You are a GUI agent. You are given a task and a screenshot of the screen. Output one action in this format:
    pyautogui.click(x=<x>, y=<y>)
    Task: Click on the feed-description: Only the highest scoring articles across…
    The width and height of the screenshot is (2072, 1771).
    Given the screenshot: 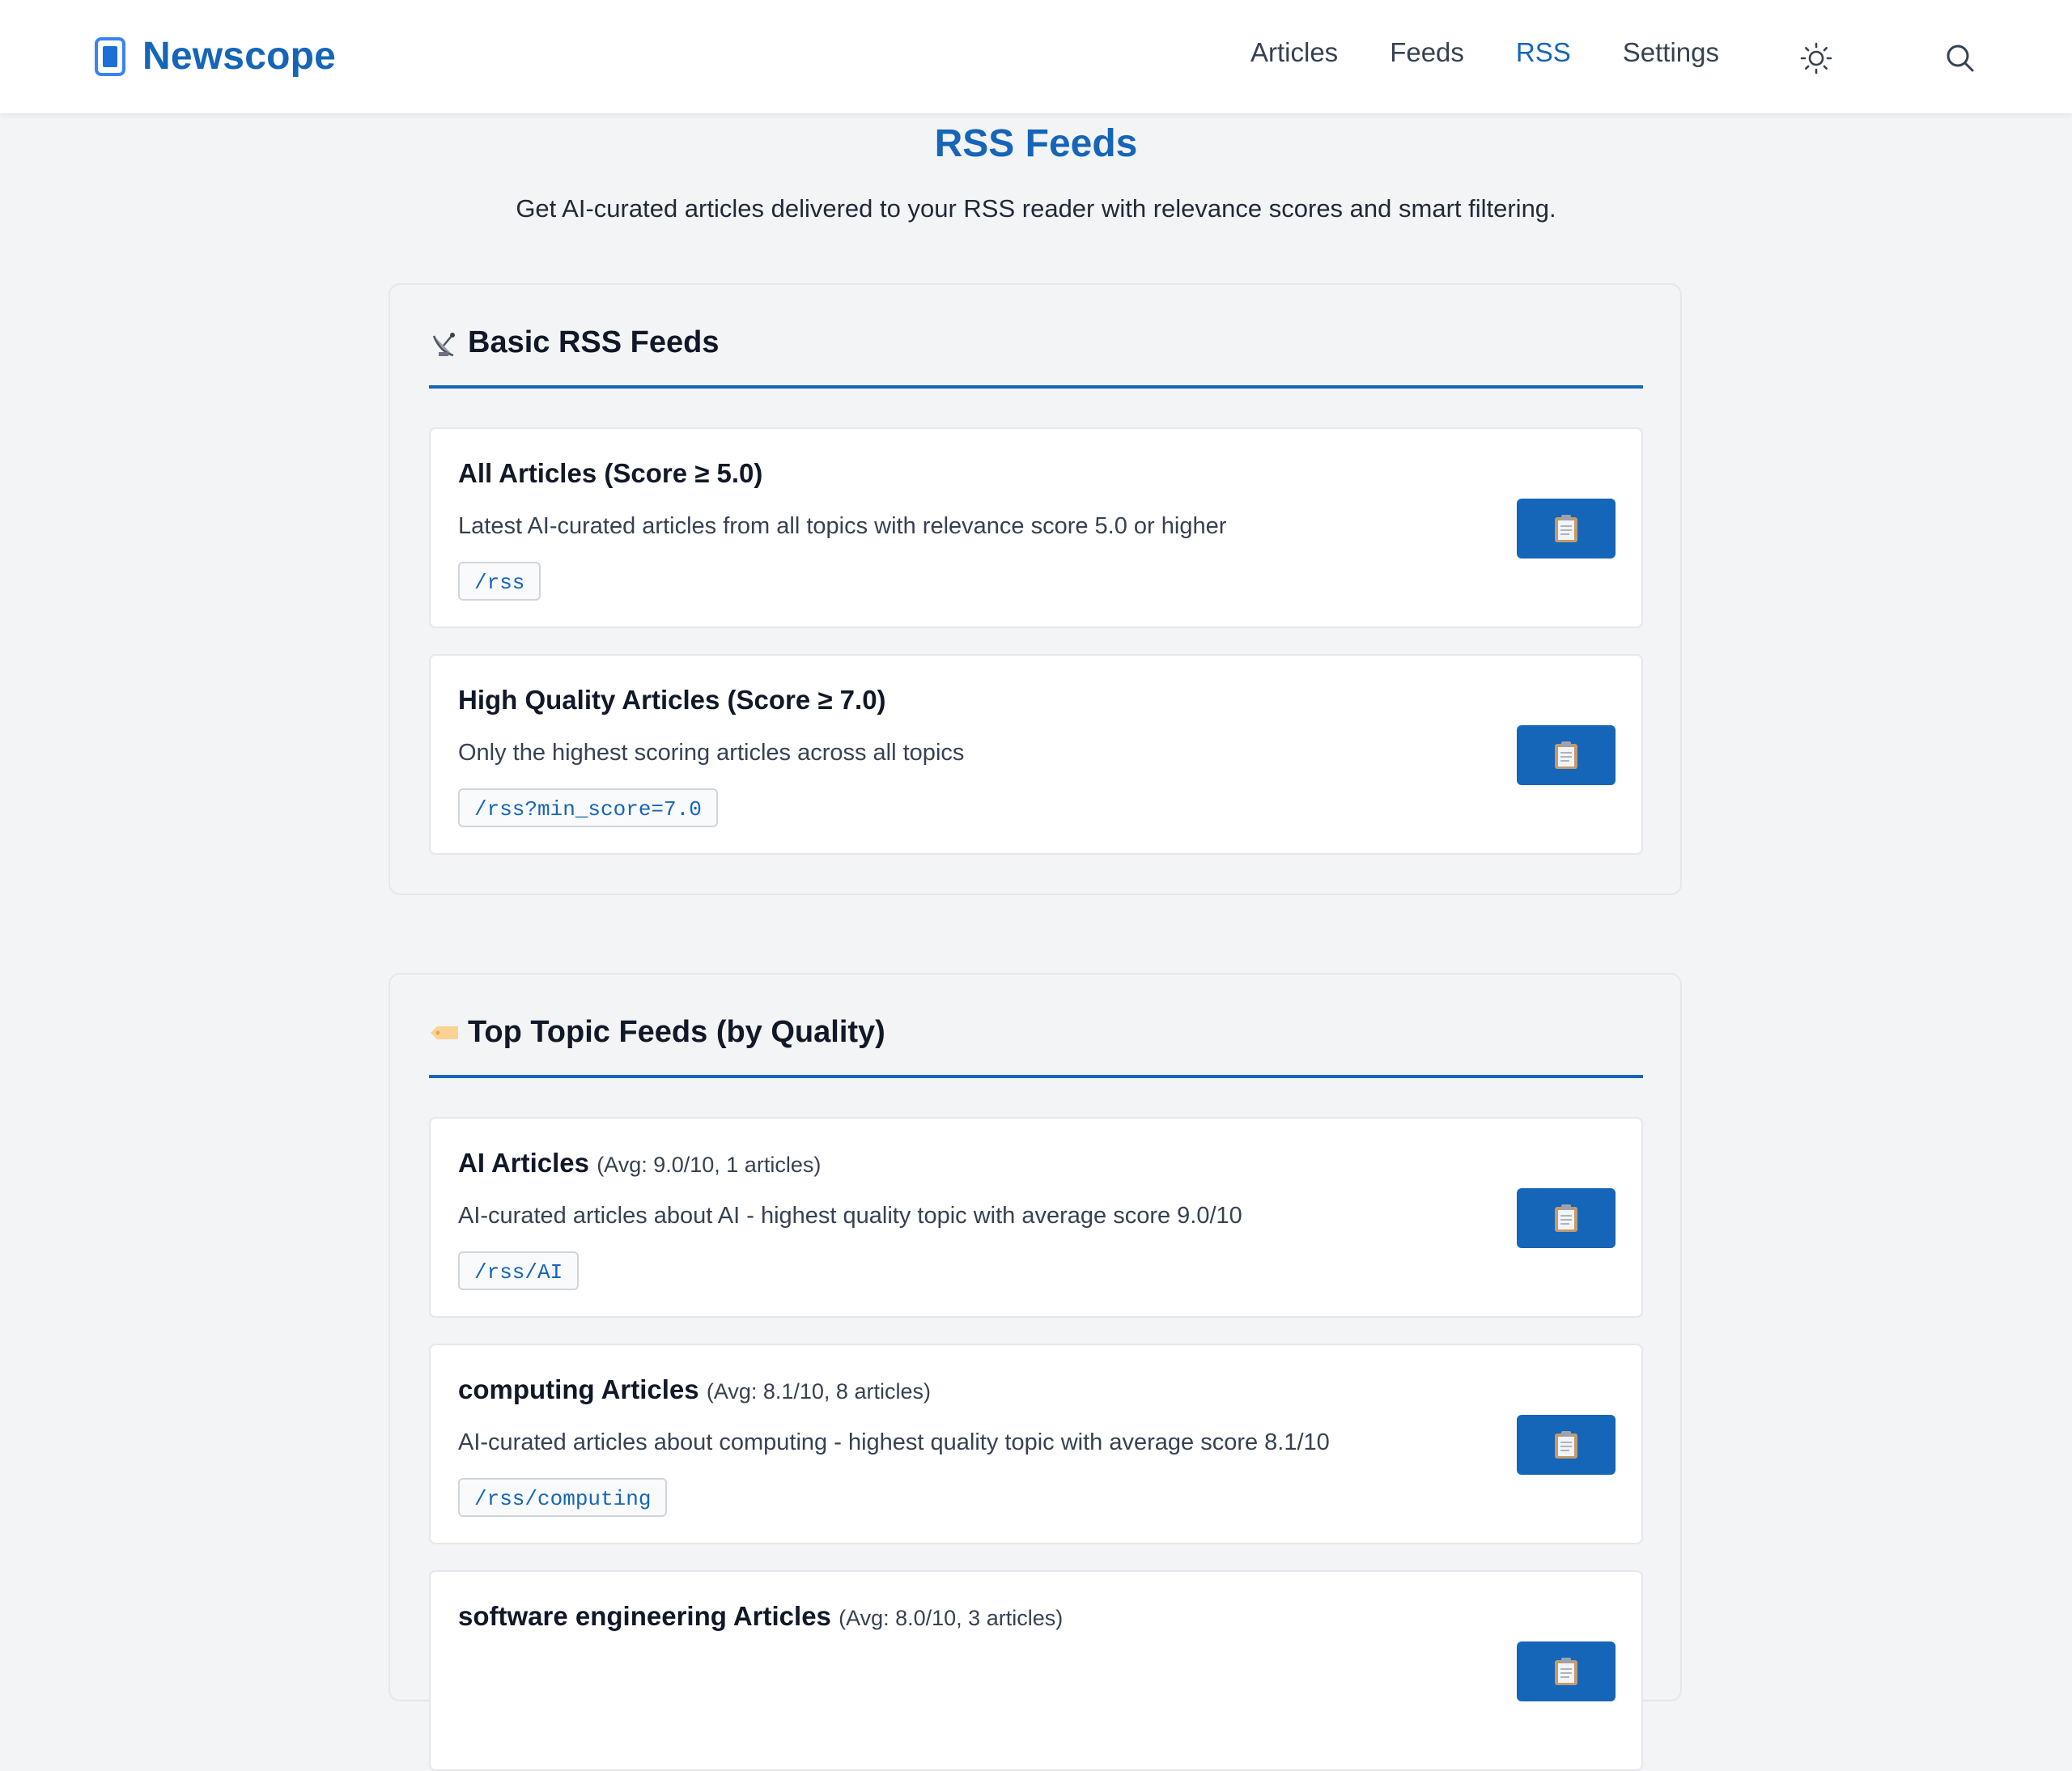 What is the action you would take?
    pyautogui.click(x=711, y=753)
    